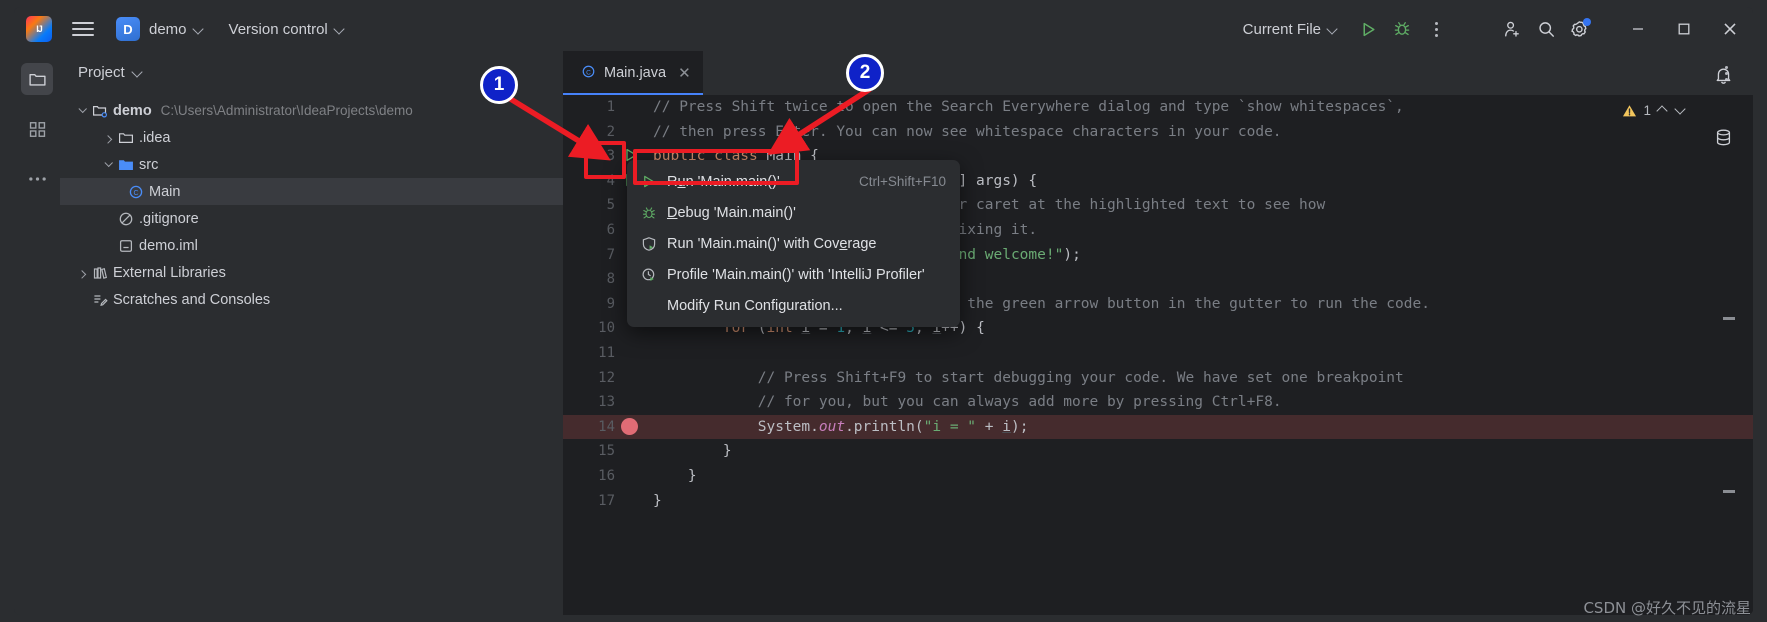  What do you see at coordinates (819, 120) in the screenshot?
I see `arrow-2-path` at bounding box center [819, 120].